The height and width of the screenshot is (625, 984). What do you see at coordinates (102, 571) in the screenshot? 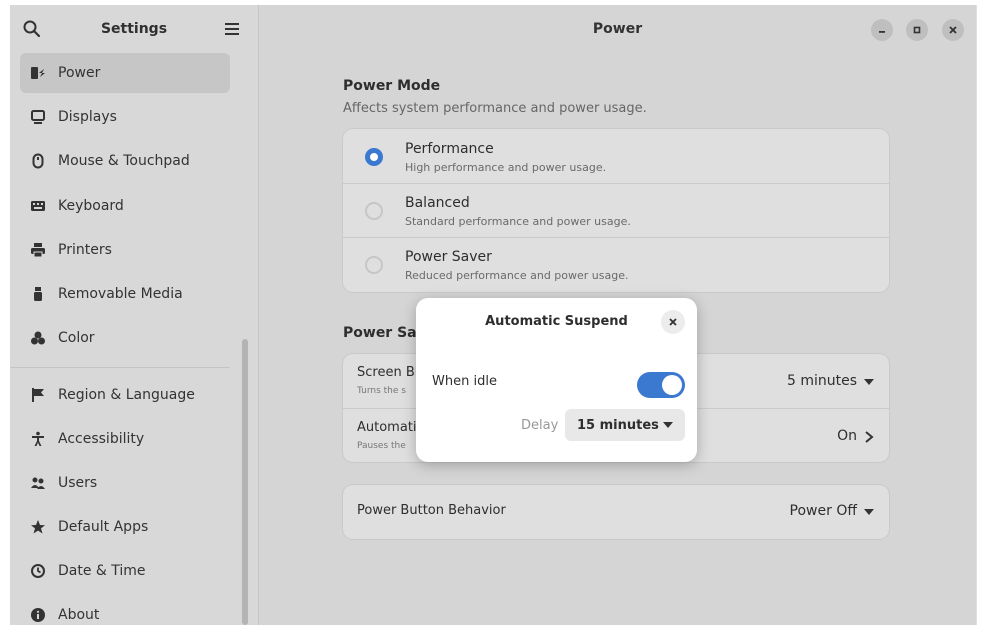
I see `sidebar-item-label: Date & Time` at bounding box center [102, 571].